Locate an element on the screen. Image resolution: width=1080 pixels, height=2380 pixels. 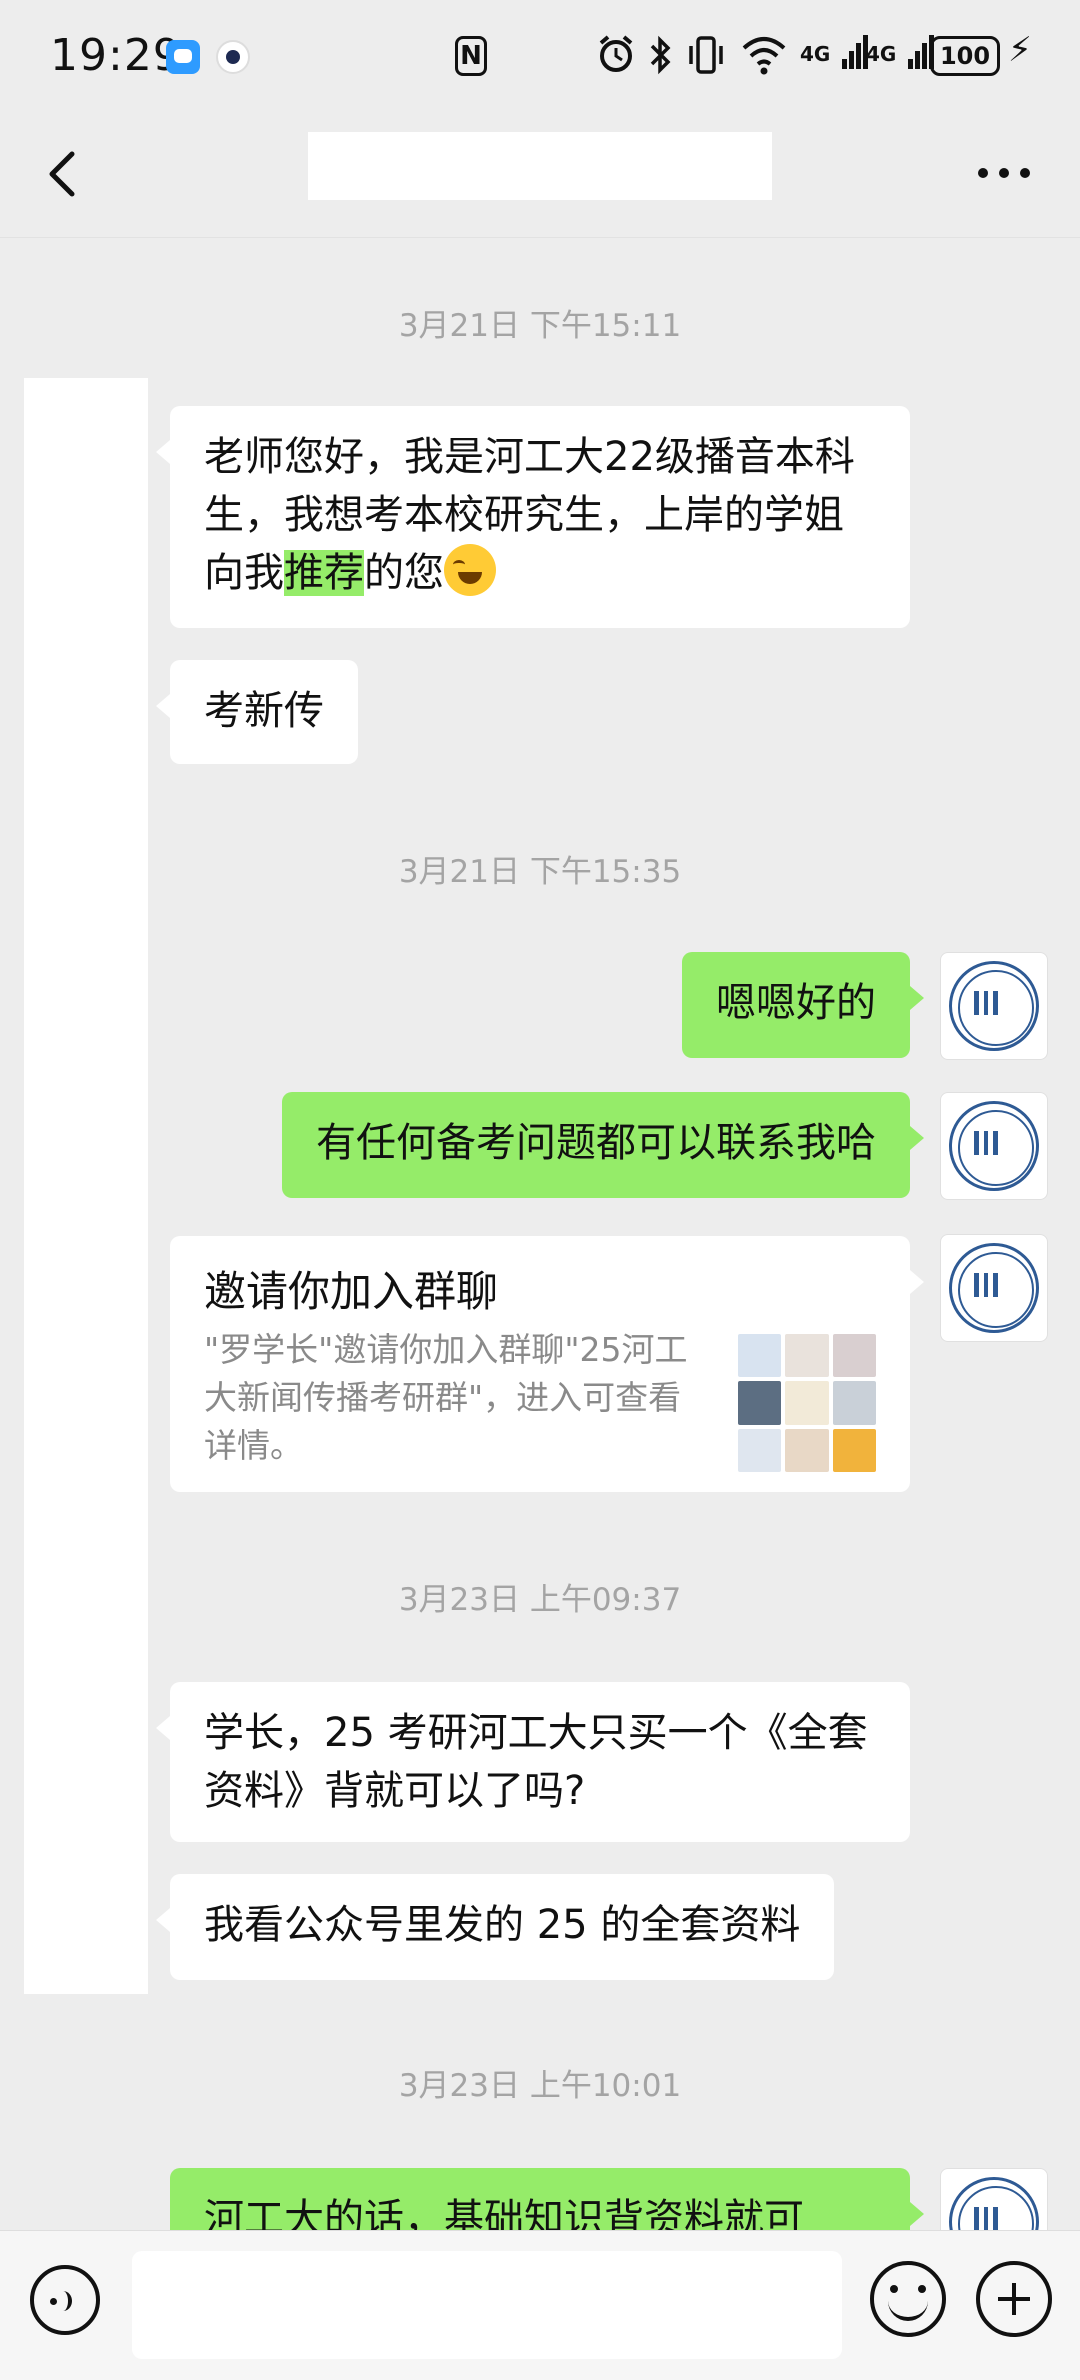
message-bubble-outgoing: 河工大的话，基础知识背资料就可 is located at coordinates (547, 2199).